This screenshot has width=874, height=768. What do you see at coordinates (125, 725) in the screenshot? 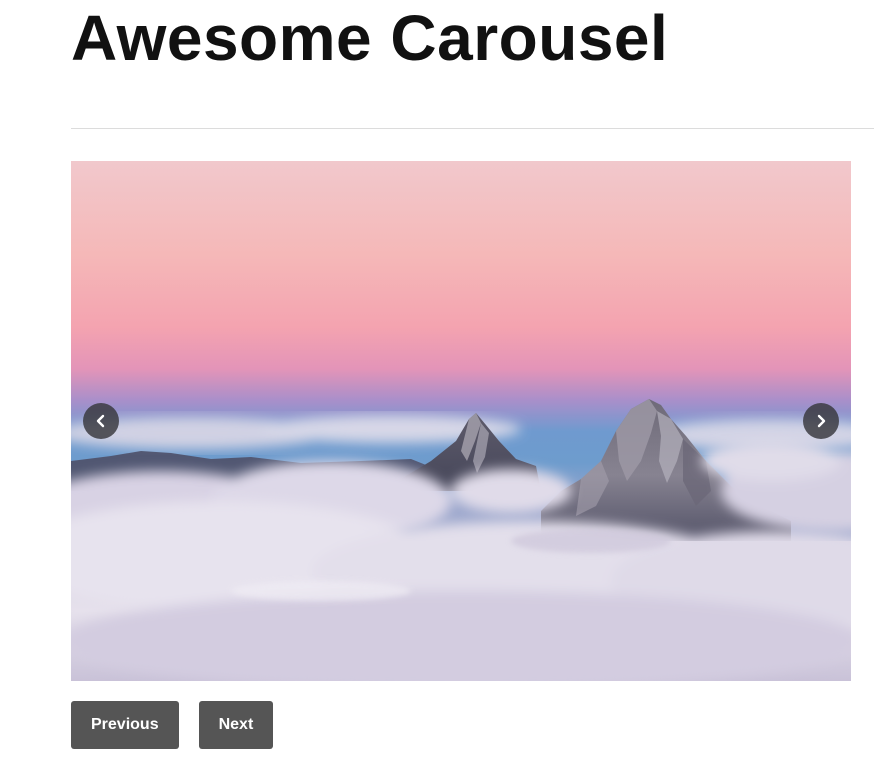
I see `previous-button: Previous` at bounding box center [125, 725].